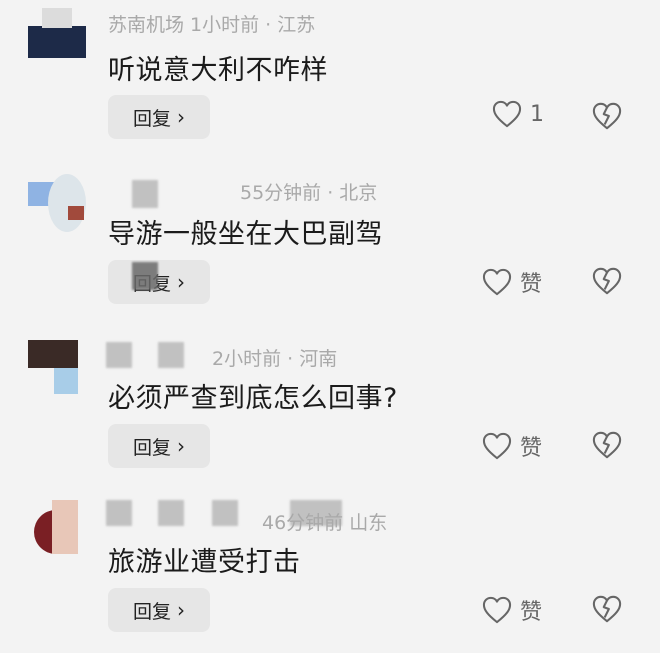 The image size is (660, 653). I want to click on heart-outline-icon, so click(497, 610).